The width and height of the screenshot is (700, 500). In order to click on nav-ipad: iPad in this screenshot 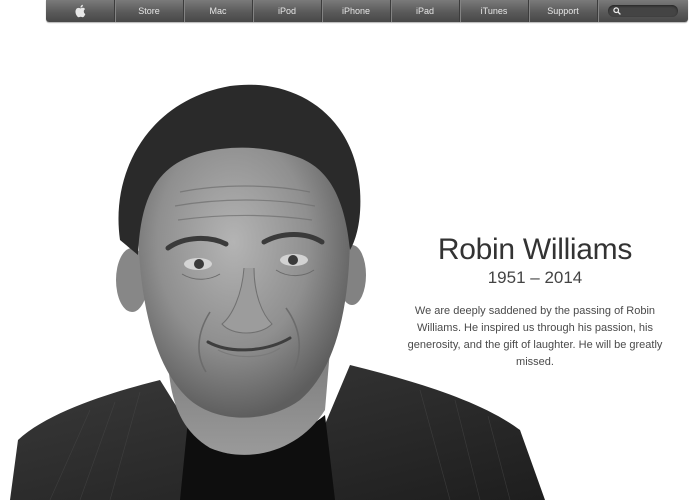, I will do `click(424, 11)`.